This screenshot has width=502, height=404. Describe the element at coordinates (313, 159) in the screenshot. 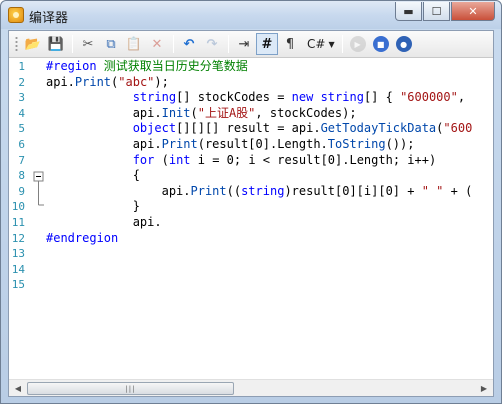

I see `code-token: i = 0; i < result[0].Length; i++)` at that location.